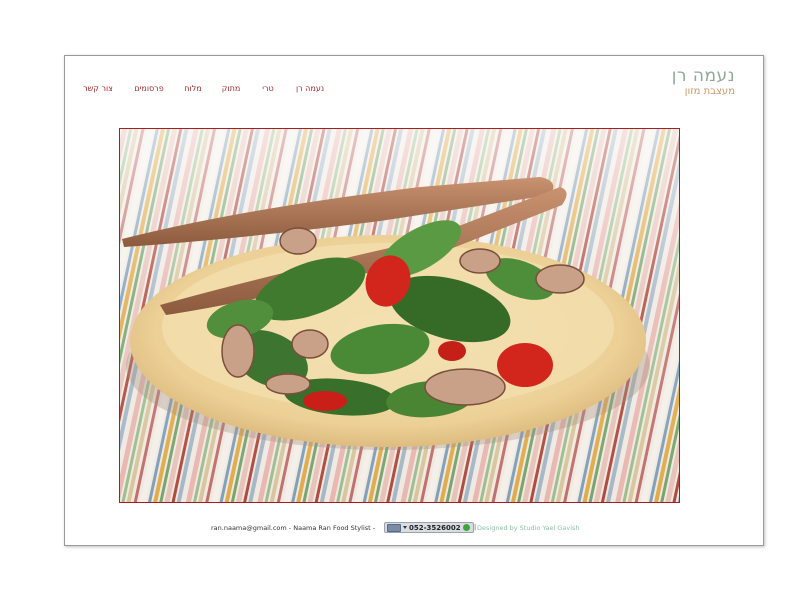 This screenshot has height=600, width=800. I want to click on nav-savory: מלוח, so click(193, 88).